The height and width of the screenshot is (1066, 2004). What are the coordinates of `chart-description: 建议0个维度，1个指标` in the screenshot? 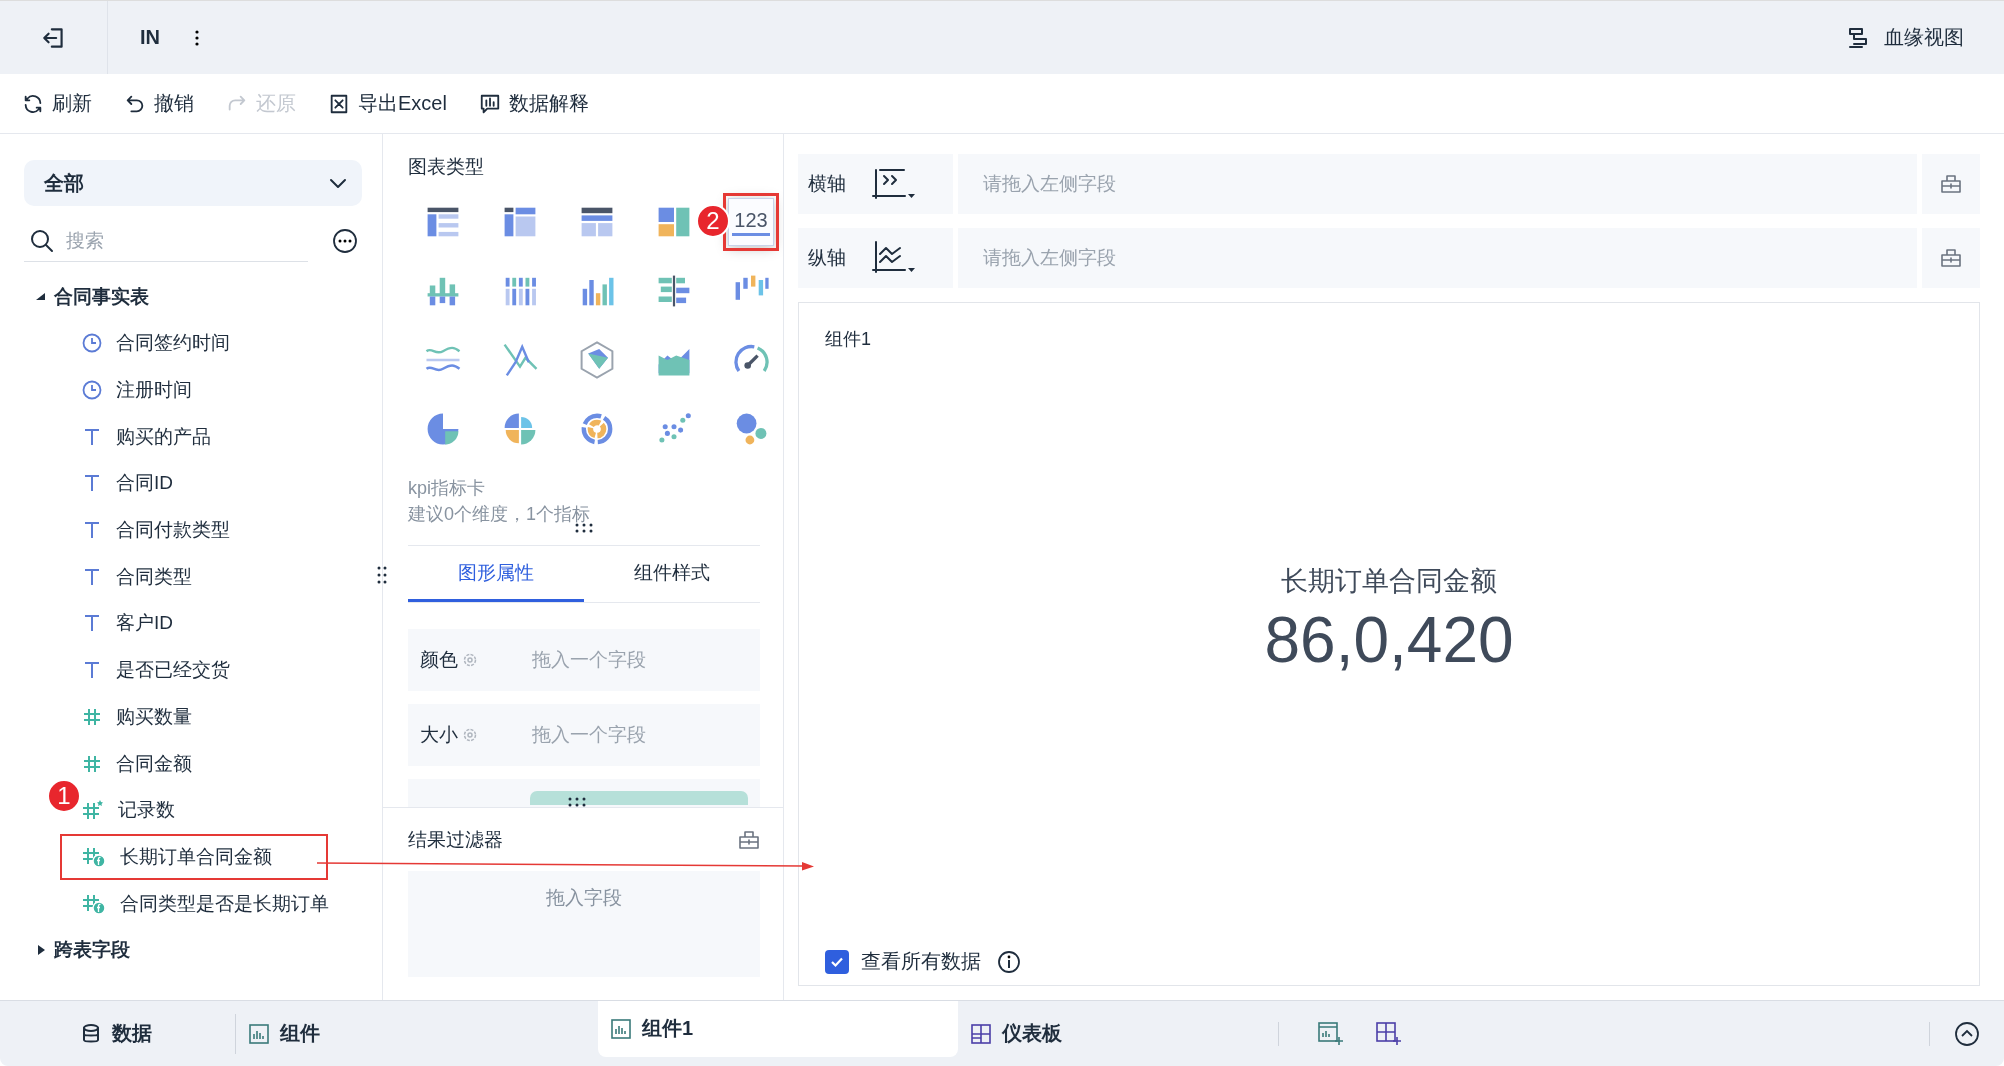 It's located at (500, 514).